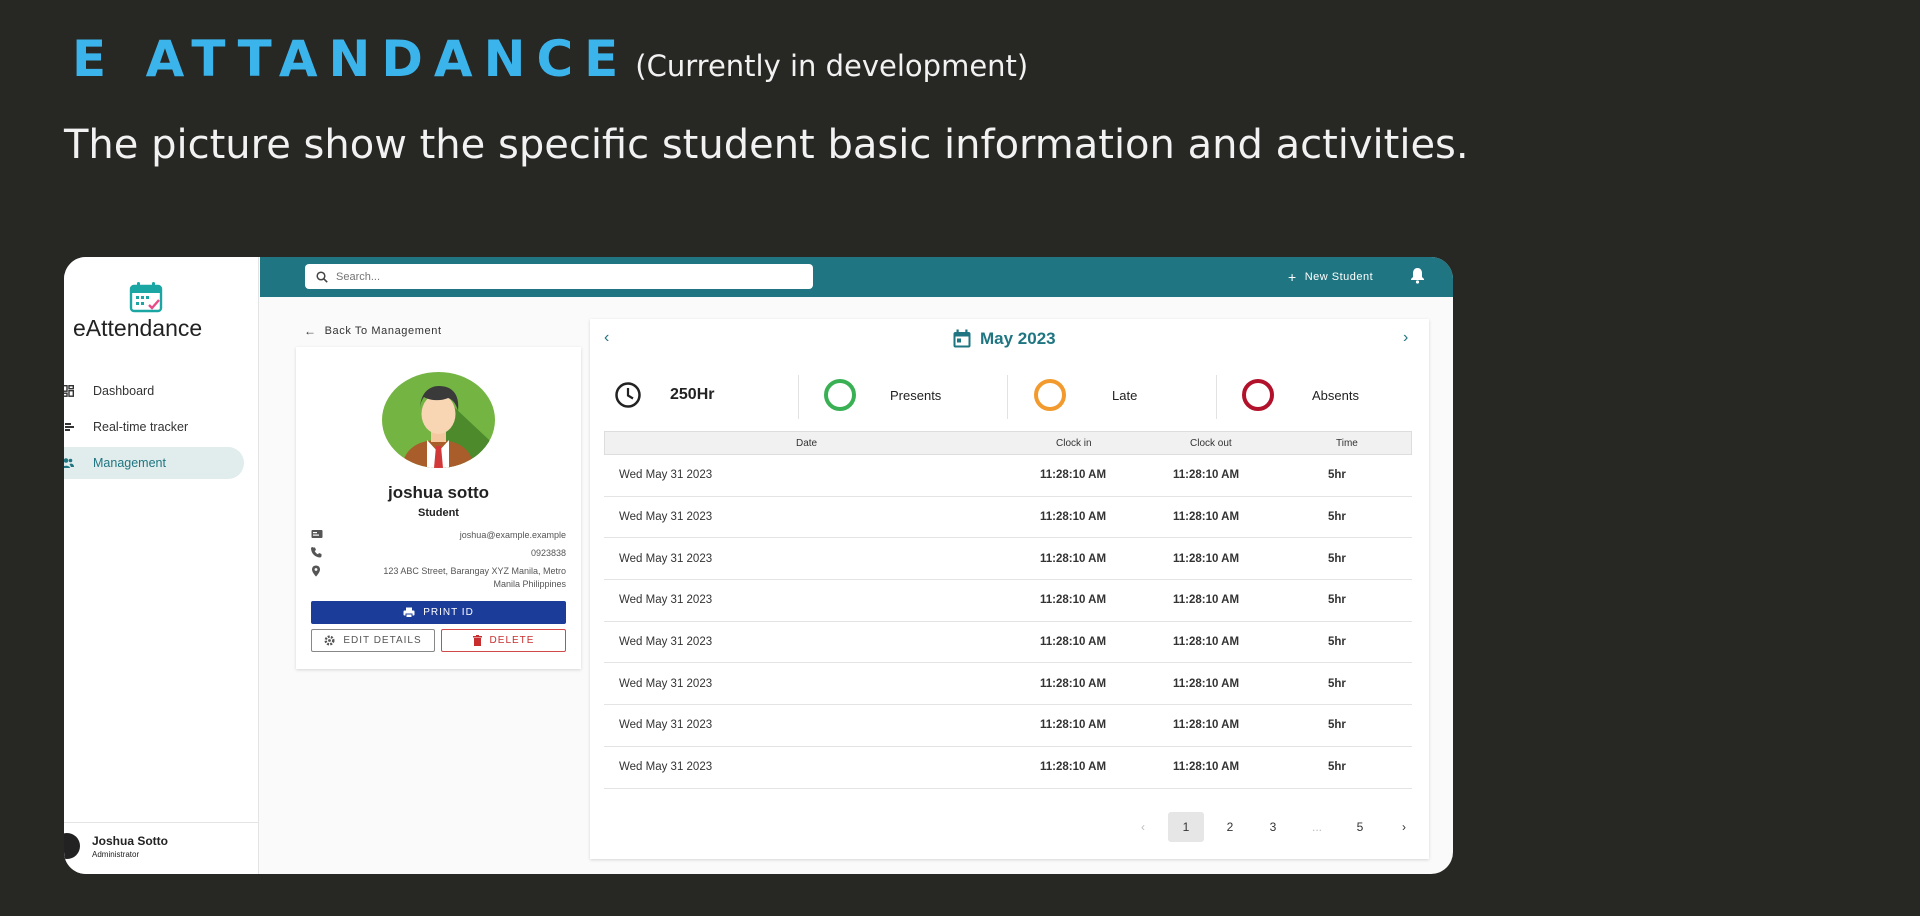 The width and height of the screenshot is (1920, 916). Describe the element at coordinates (840, 395) in the screenshot. I see `presents-ring-icon` at that location.